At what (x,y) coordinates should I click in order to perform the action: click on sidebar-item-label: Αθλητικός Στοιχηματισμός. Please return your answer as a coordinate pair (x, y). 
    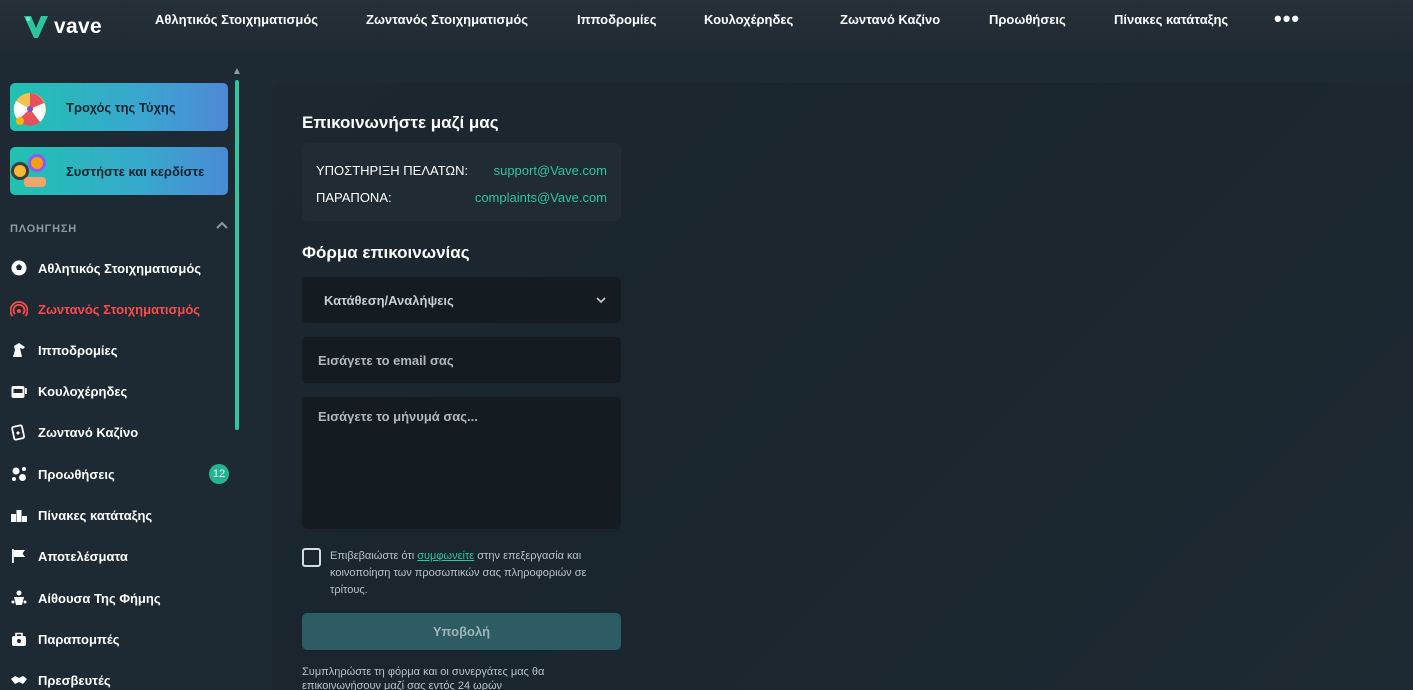
    Looking at the image, I should click on (120, 268).